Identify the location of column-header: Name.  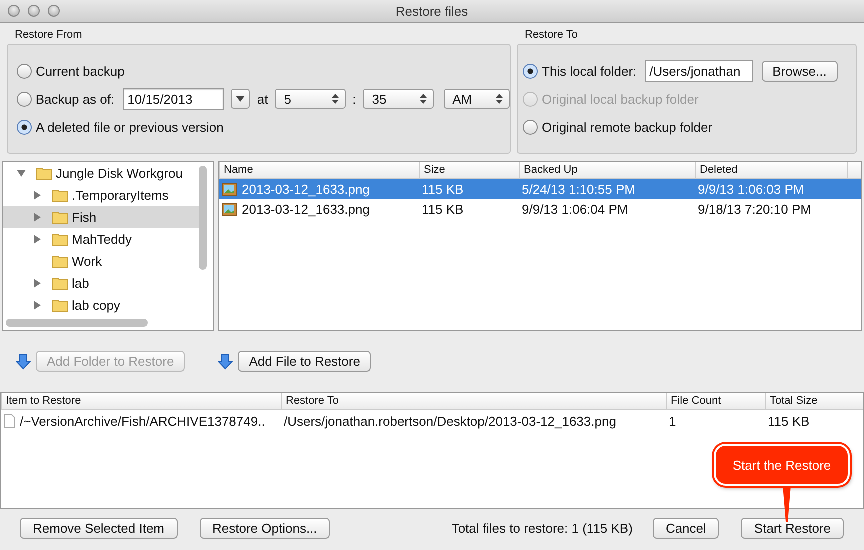
(319, 170).